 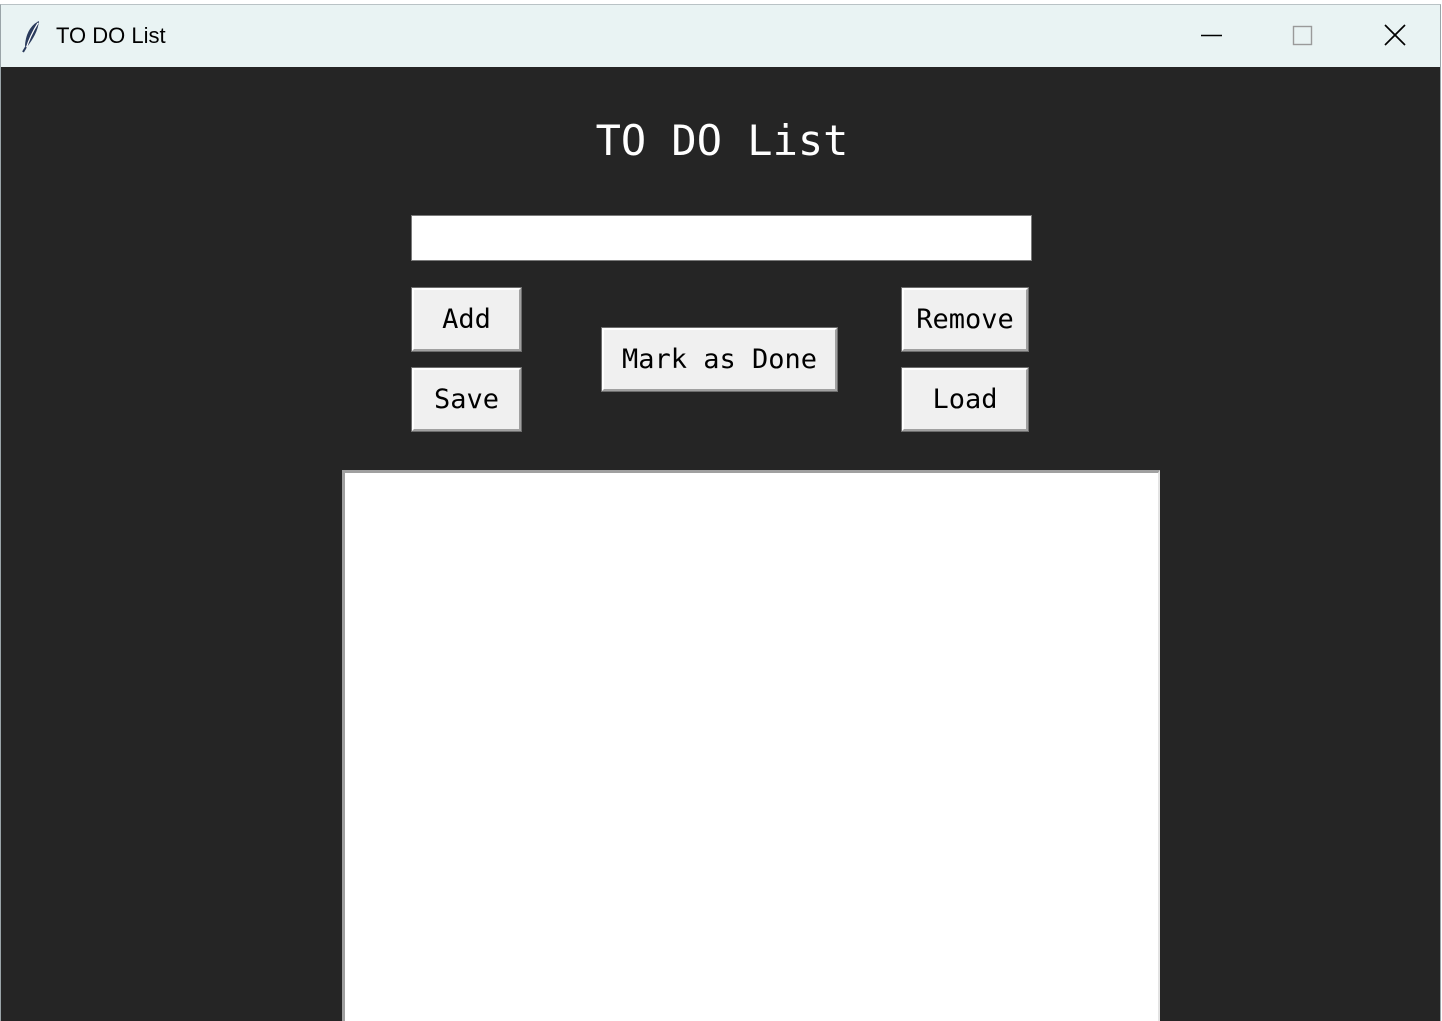 I want to click on feather-icon, so click(x=32, y=36).